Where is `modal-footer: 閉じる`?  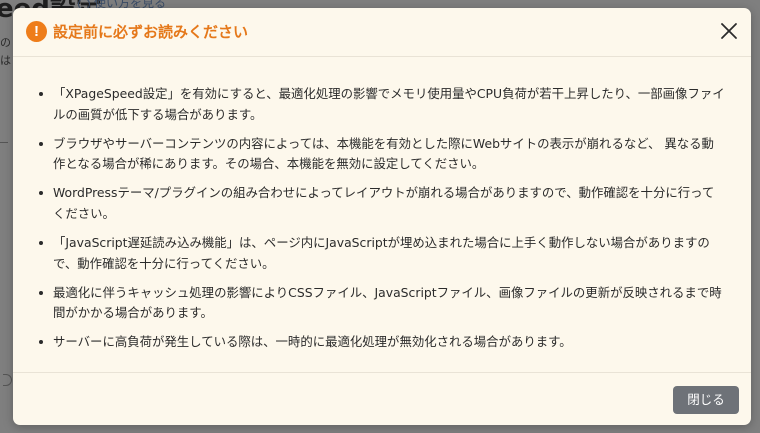
modal-footer: 閉じる is located at coordinates (382, 398).